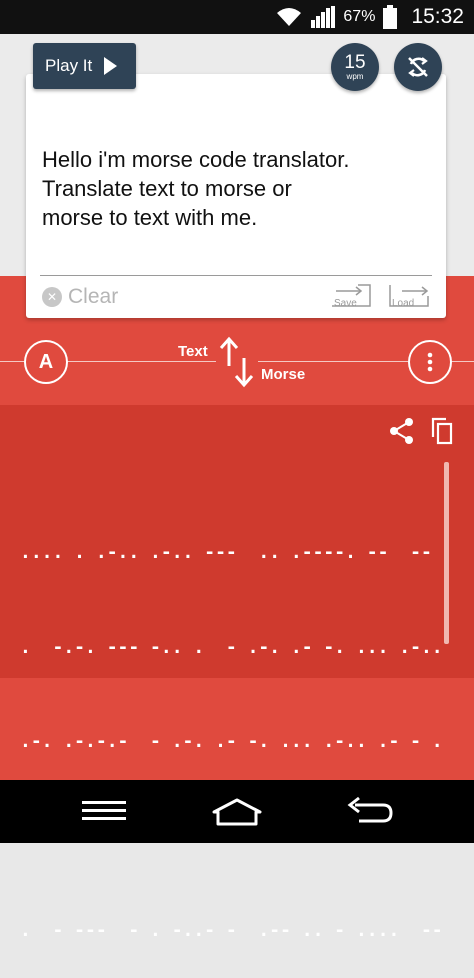  What do you see at coordinates (104, 810) in the screenshot?
I see `menu-icon` at bounding box center [104, 810].